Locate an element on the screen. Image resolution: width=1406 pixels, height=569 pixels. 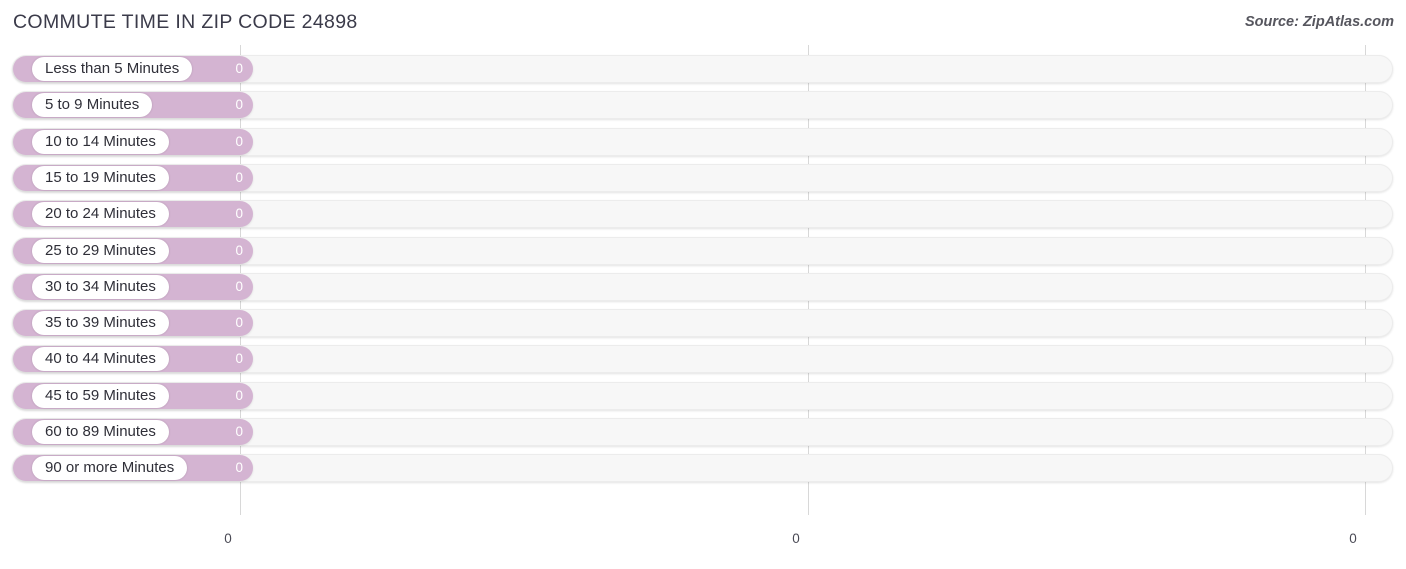
bar-row: 0 10 to 14 Minutes is located at coordinates (702, 141).